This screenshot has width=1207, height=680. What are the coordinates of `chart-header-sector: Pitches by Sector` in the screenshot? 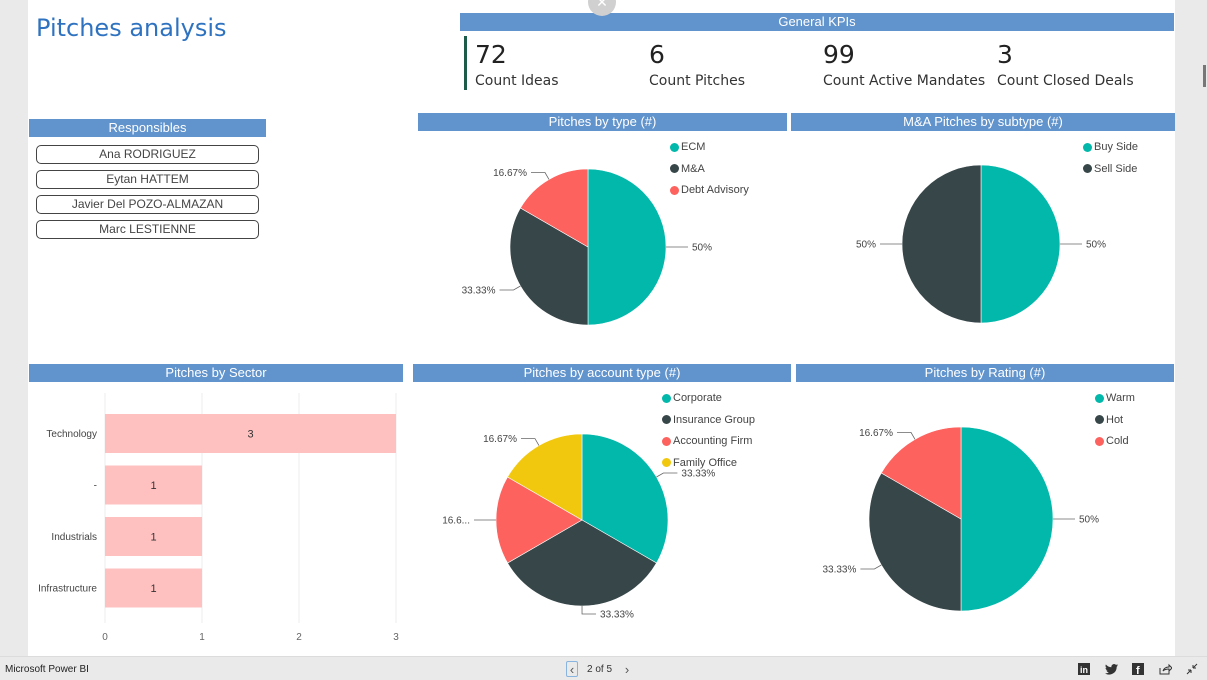 It's located at (216, 373).